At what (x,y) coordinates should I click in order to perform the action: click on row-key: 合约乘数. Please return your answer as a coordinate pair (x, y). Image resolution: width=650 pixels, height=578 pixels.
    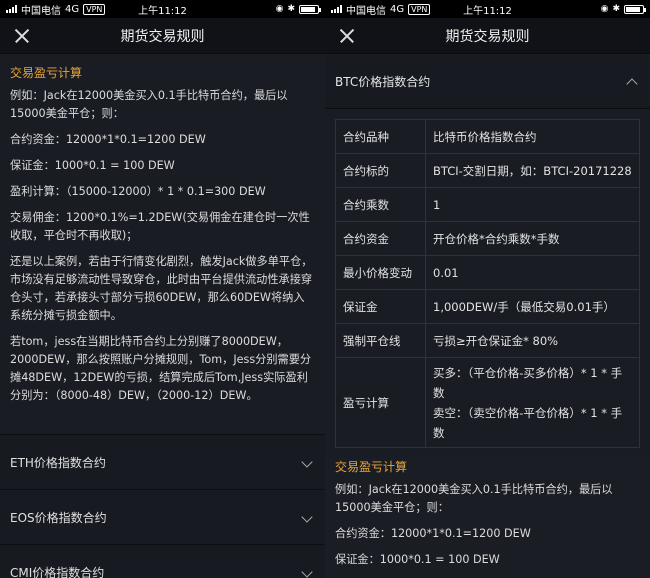
    Looking at the image, I should click on (380, 204).